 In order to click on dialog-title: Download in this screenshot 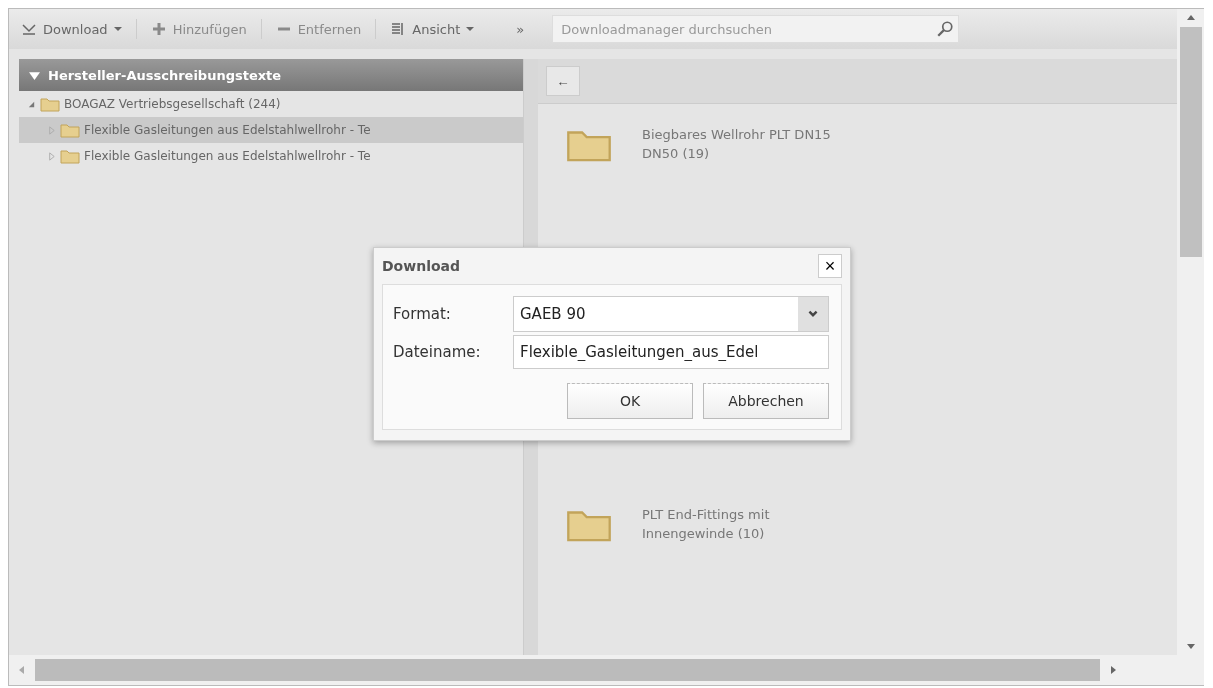, I will do `click(421, 266)`.